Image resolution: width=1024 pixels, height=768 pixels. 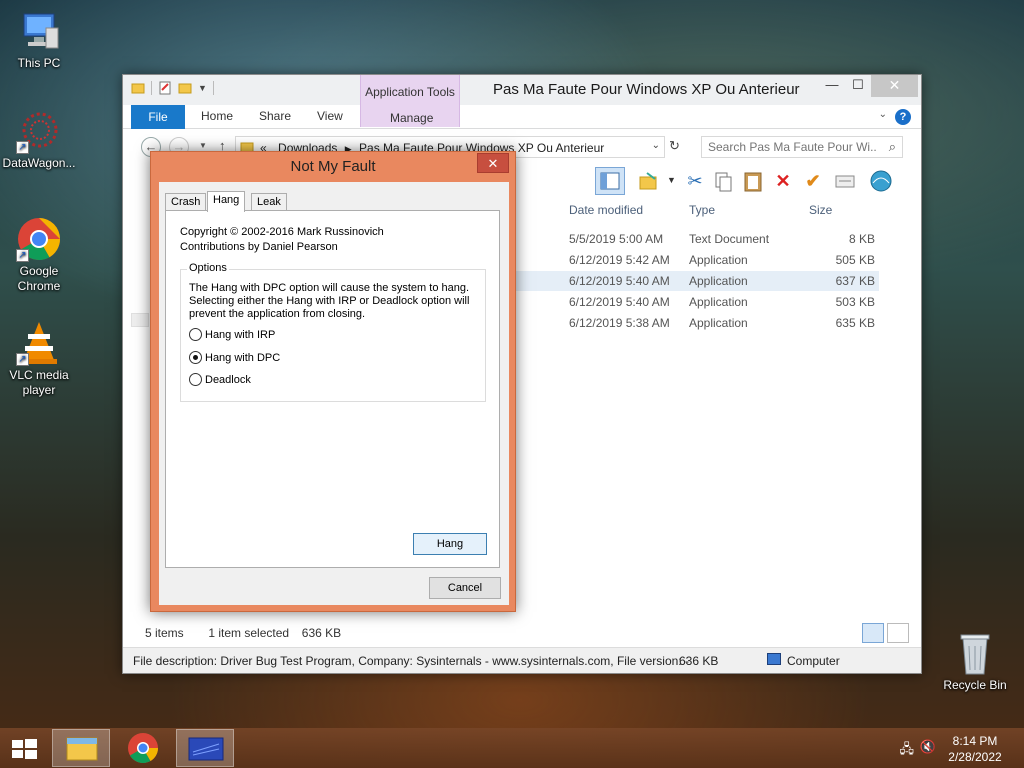 What do you see at coordinates (39, 255) in the screenshot?
I see `desktop-icon-chrome: ↗ Google Chrome` at bounding box center [39, 255].